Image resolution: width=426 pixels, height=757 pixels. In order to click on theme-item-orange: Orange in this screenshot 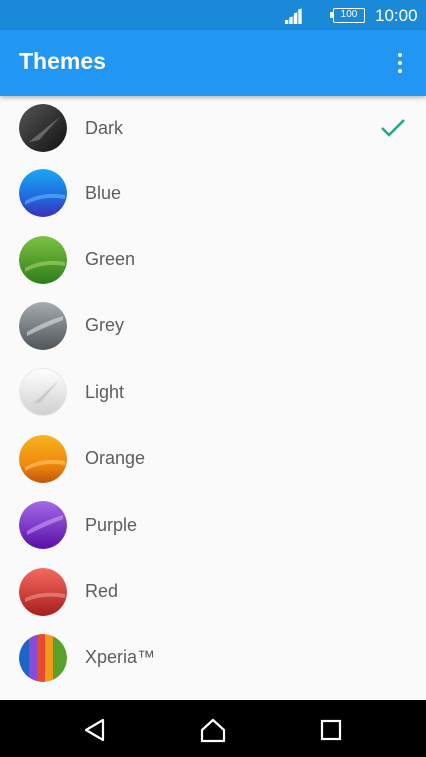, I will do `click(213, 459)`.